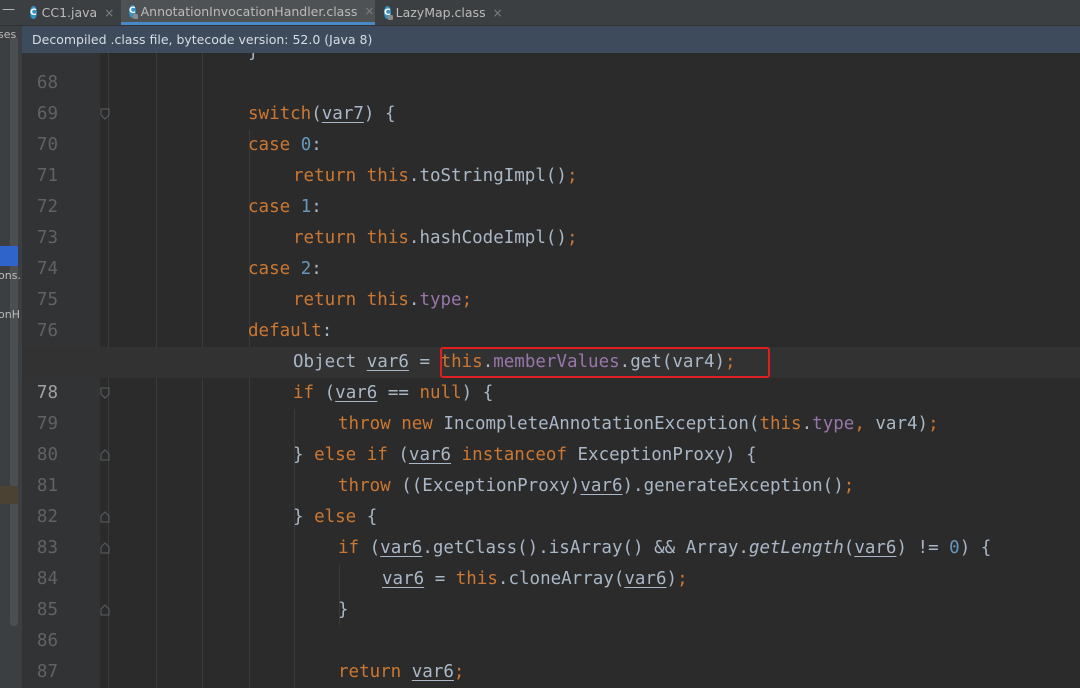 The height and width of the screenshot is (688, 1080). What do you see at coordinates (9, 256) in the screenshot?
I see `project-selected-item` at bounding box center [9, 256].